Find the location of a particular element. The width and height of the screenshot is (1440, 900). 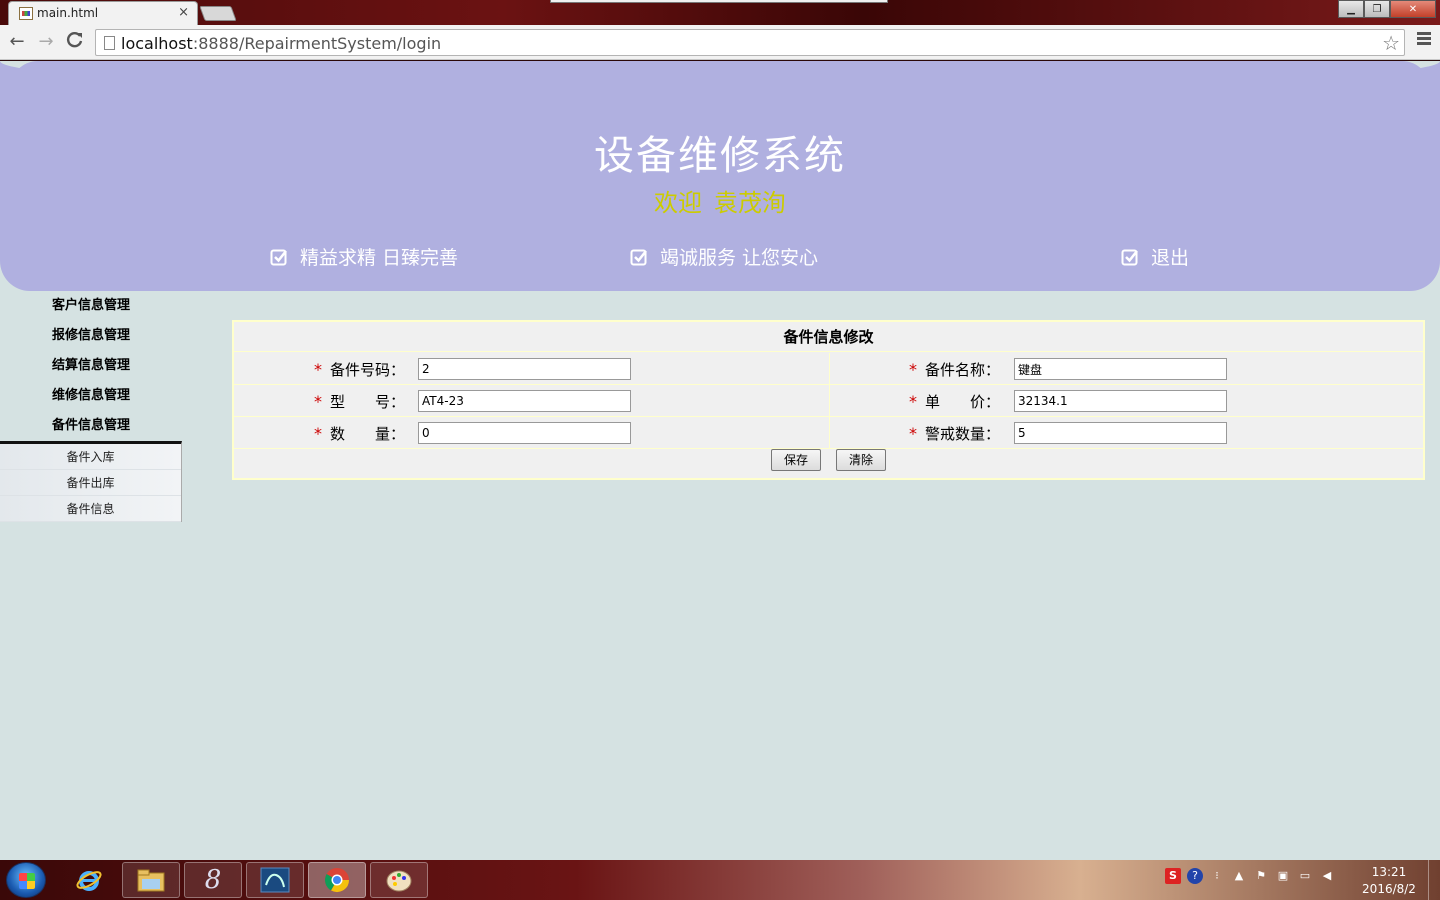

part-no-input is located at coordinates (524, 369).